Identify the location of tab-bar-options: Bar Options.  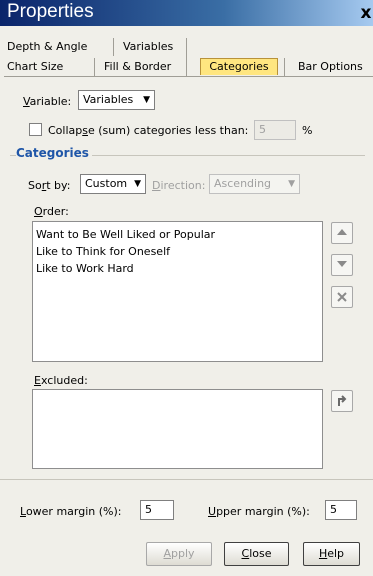
(330, 66).